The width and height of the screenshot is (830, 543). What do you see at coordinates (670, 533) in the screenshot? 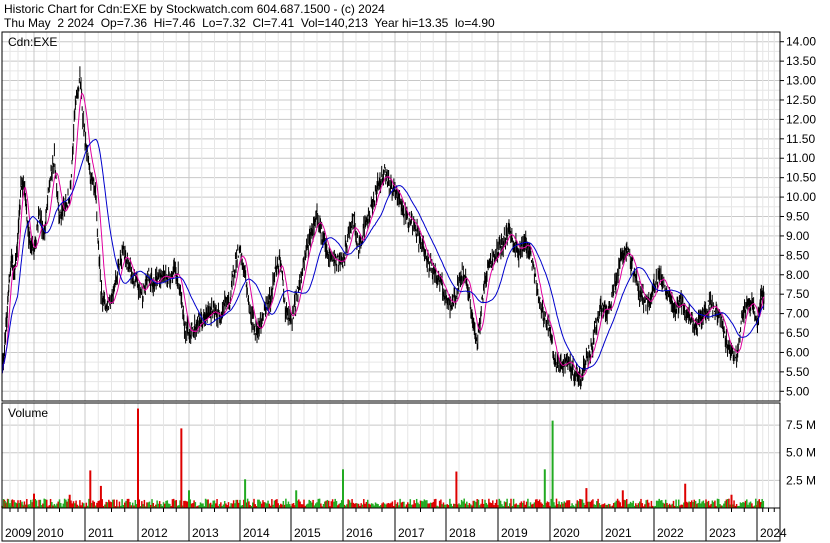
I see `year-label: 2022` at bounding box center [670, 533].